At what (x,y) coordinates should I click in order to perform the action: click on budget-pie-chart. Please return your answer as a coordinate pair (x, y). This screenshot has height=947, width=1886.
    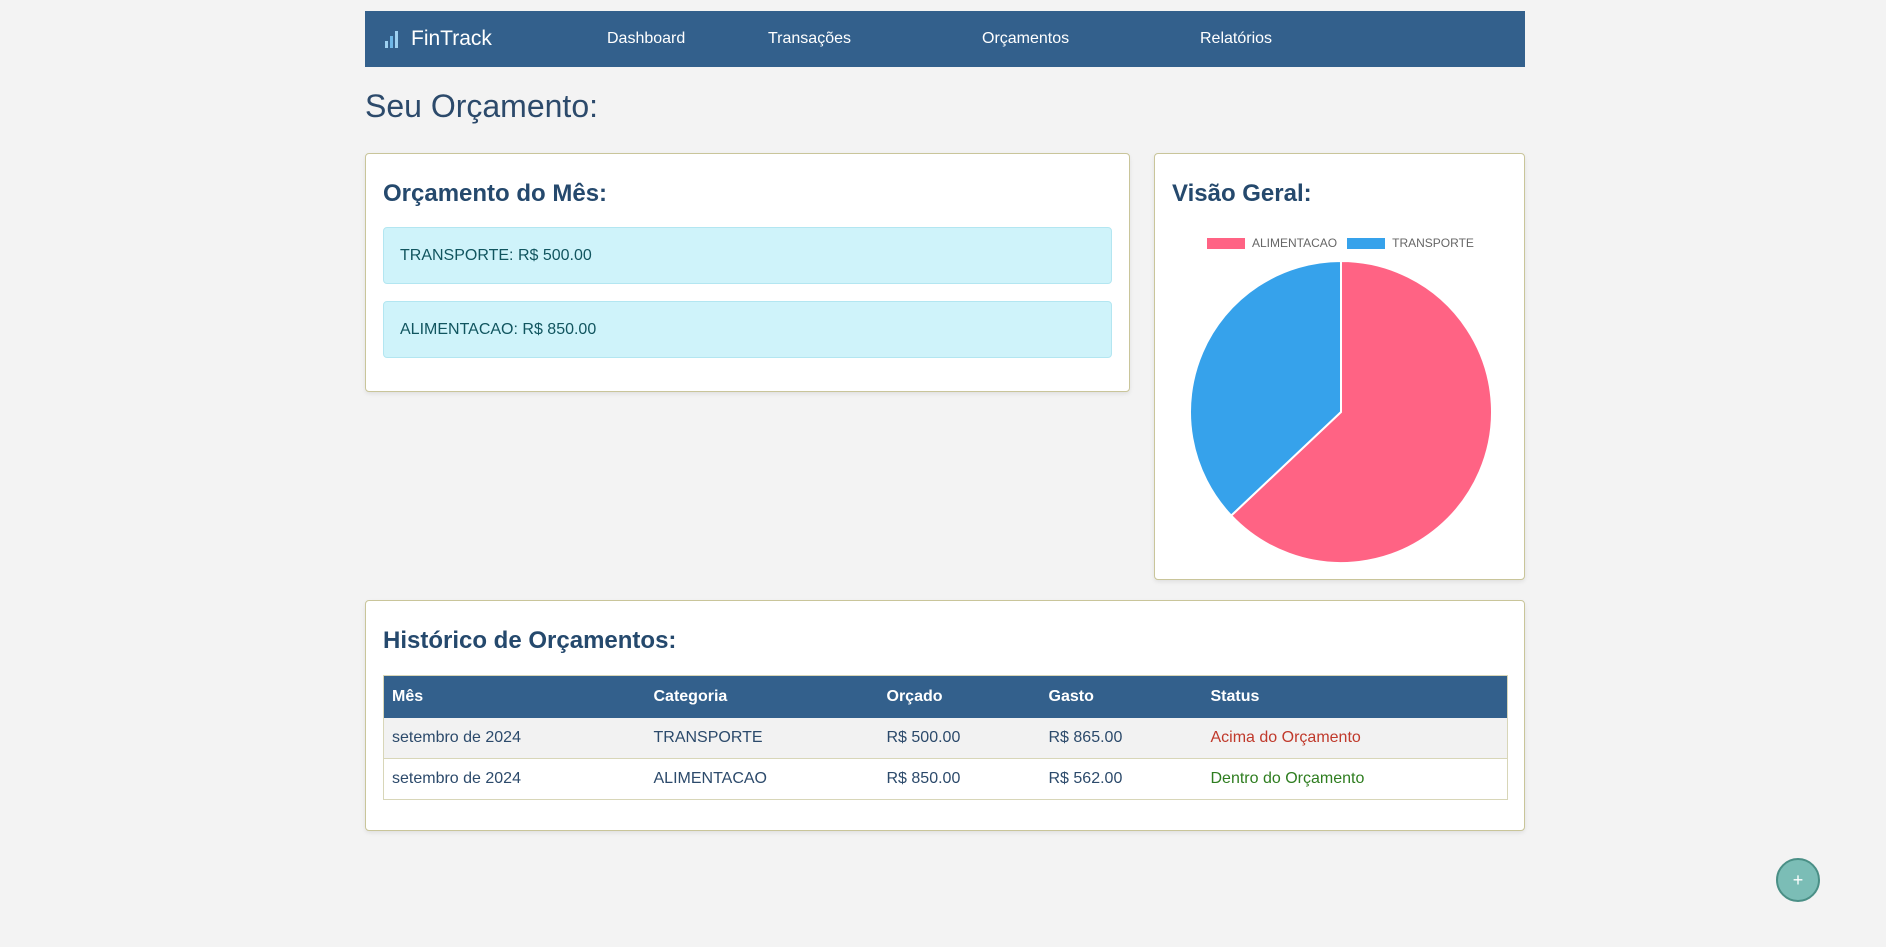
    Looking at the image, I should click on (1341, 412).